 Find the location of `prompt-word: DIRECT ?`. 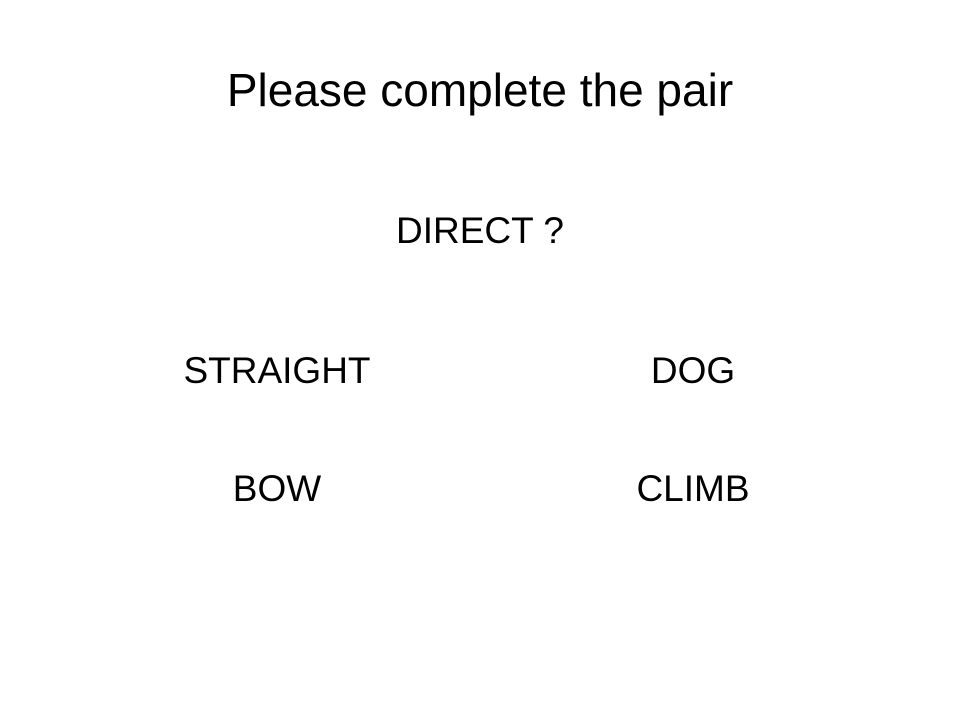

prompt-word: DIRECT ? is located at coordinates (480, 230).